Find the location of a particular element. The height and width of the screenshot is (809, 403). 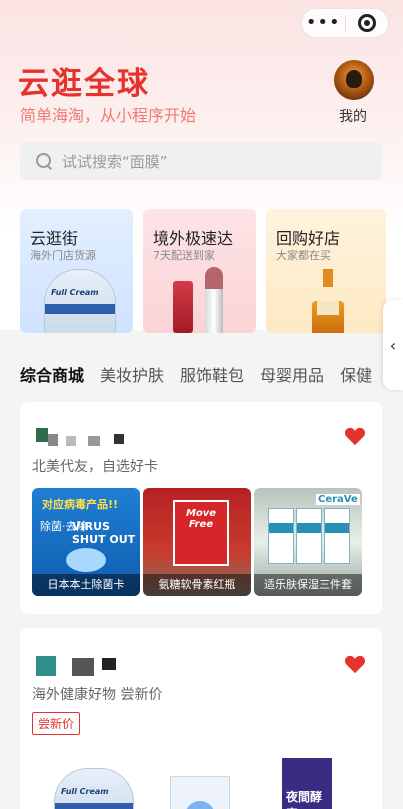

cream-jar-image is located at coordinates (200, 792).